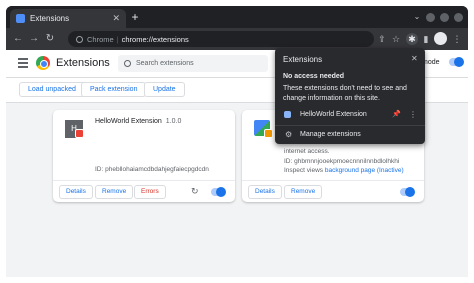 This screenshot has width=474, height=283. What do you see at coordinates (150, 192) in the screenshot?
I see `errors-button: Errors` at bounding box center [150, 192].